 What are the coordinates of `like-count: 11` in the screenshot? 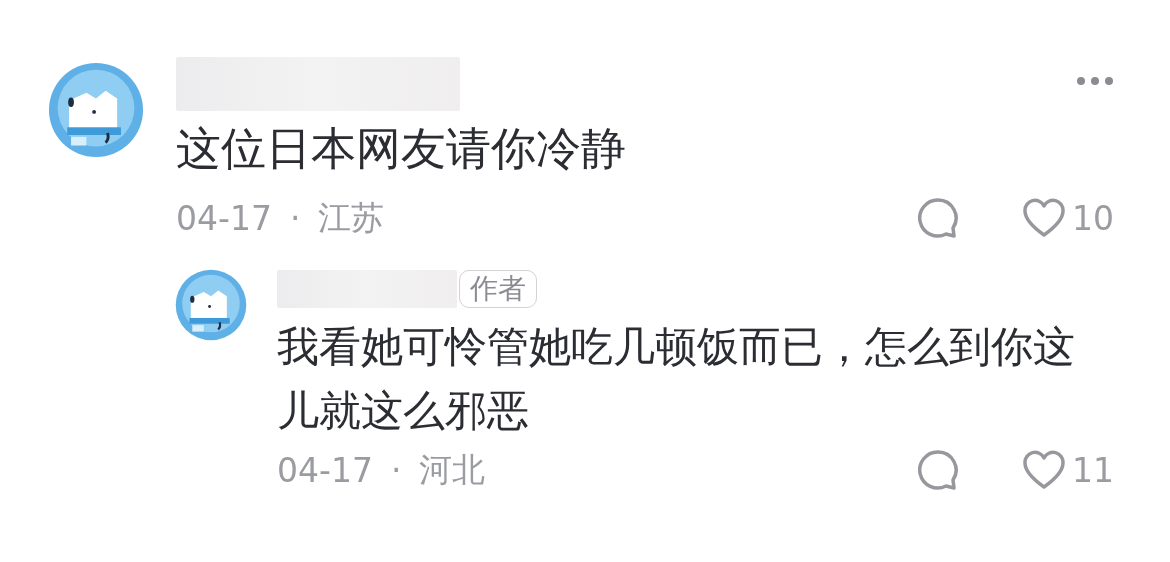 It's located at (1093, 470).